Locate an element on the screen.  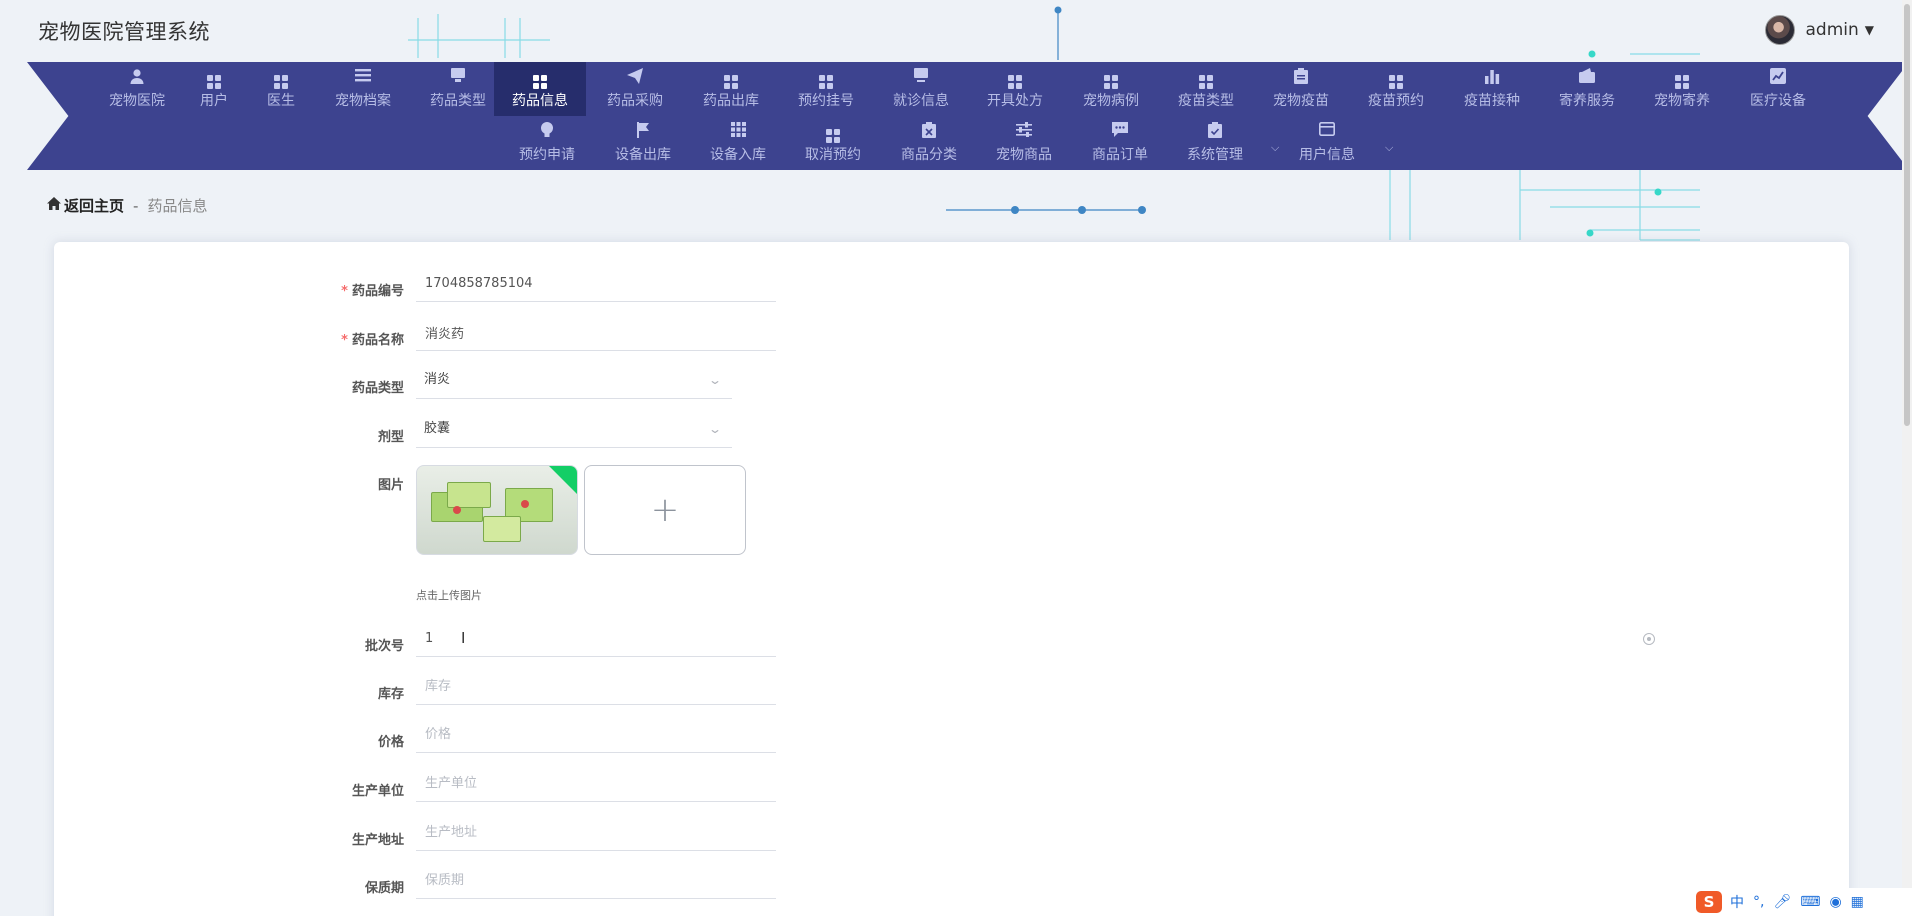
nav-item-drug-info: 药品信息 is located at coordinates (540, 89).